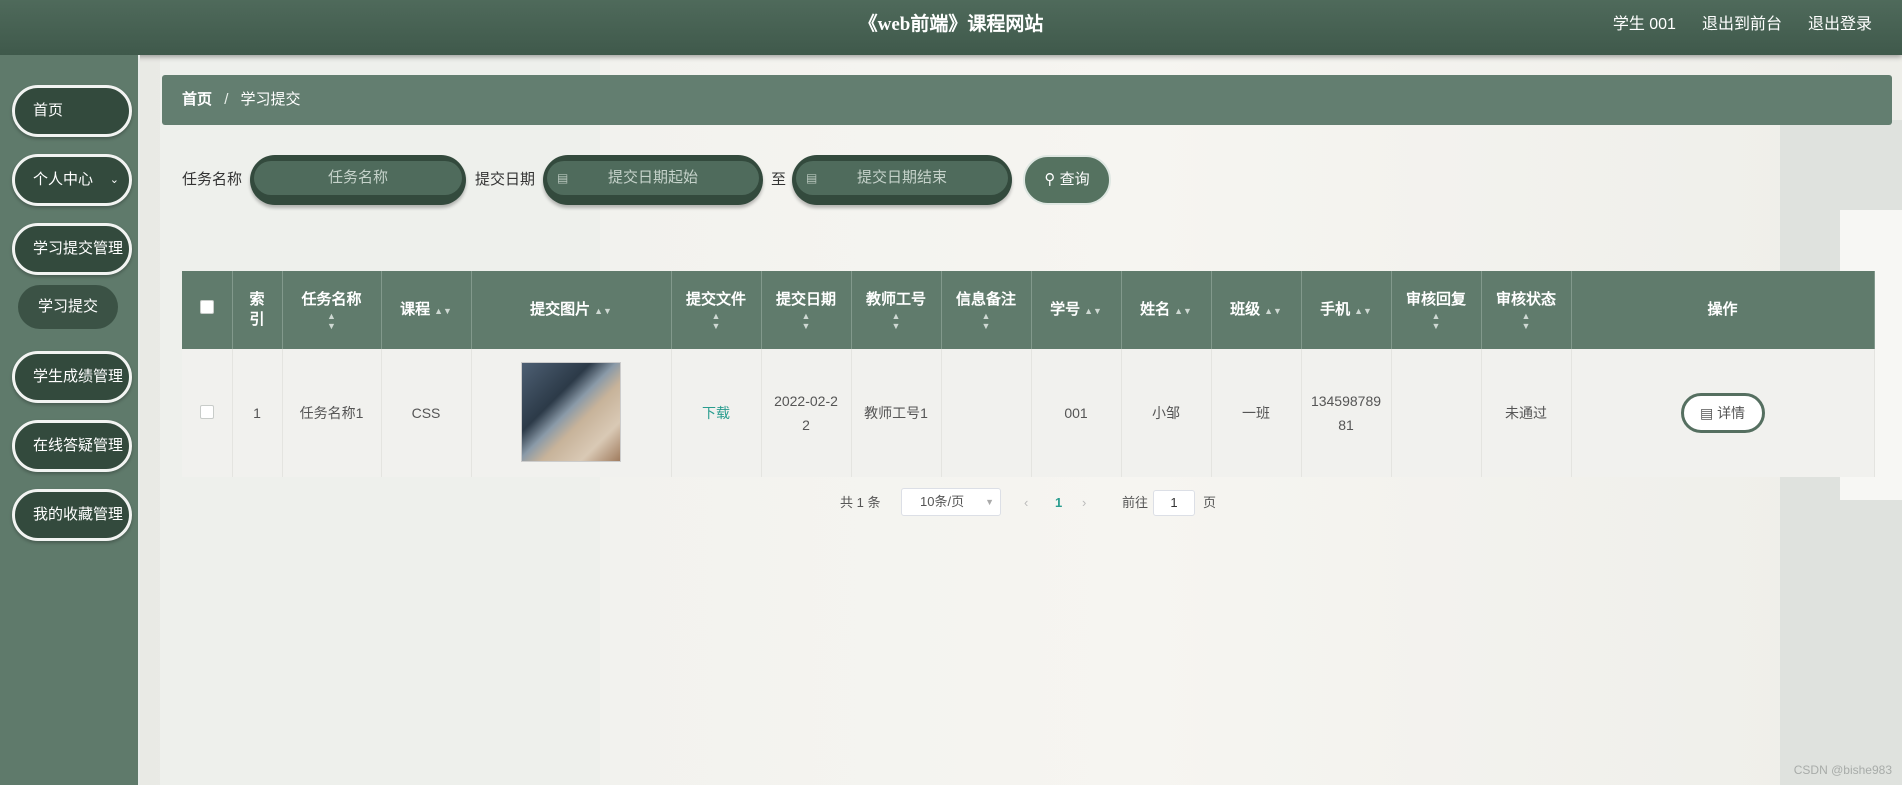  I want to click on sidebar-item-label: 个人中心, so click(63, 179).